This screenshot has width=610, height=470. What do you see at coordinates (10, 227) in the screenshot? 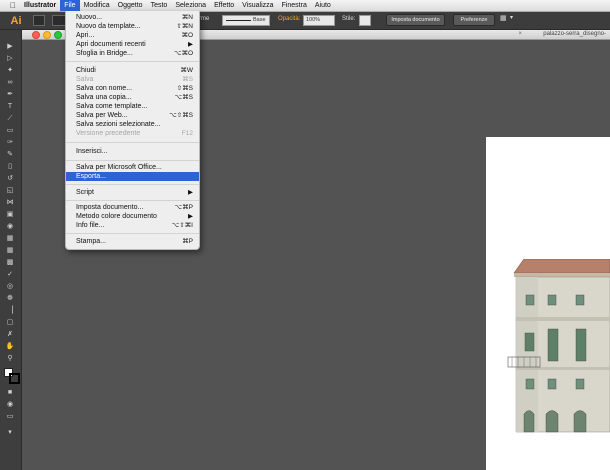
I see `shape-builder-tool-icon: ◉` at bounding box center [10, 227].